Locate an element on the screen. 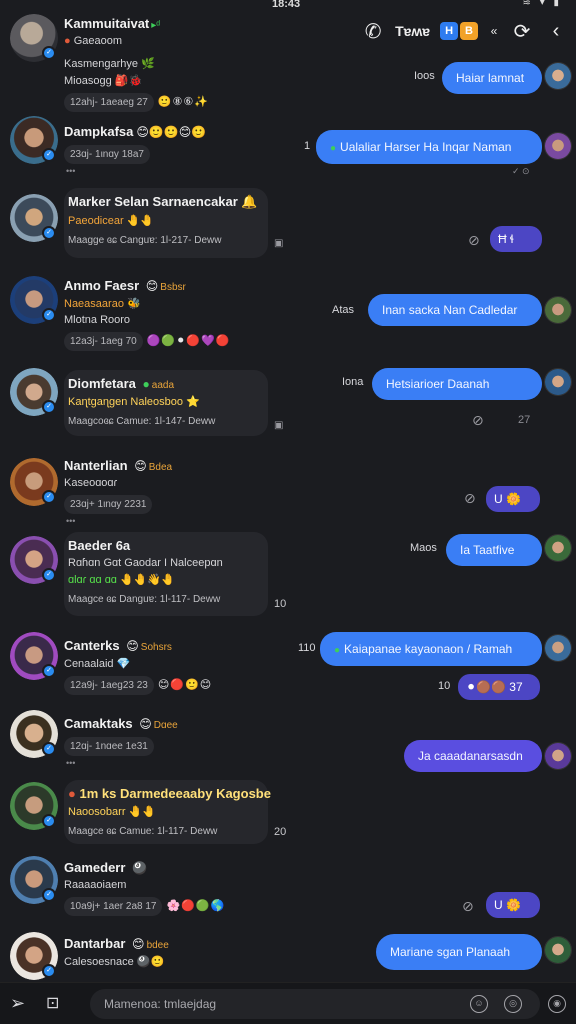  send-arrow-icon: ➢ is located at coordinates (17, 1003).